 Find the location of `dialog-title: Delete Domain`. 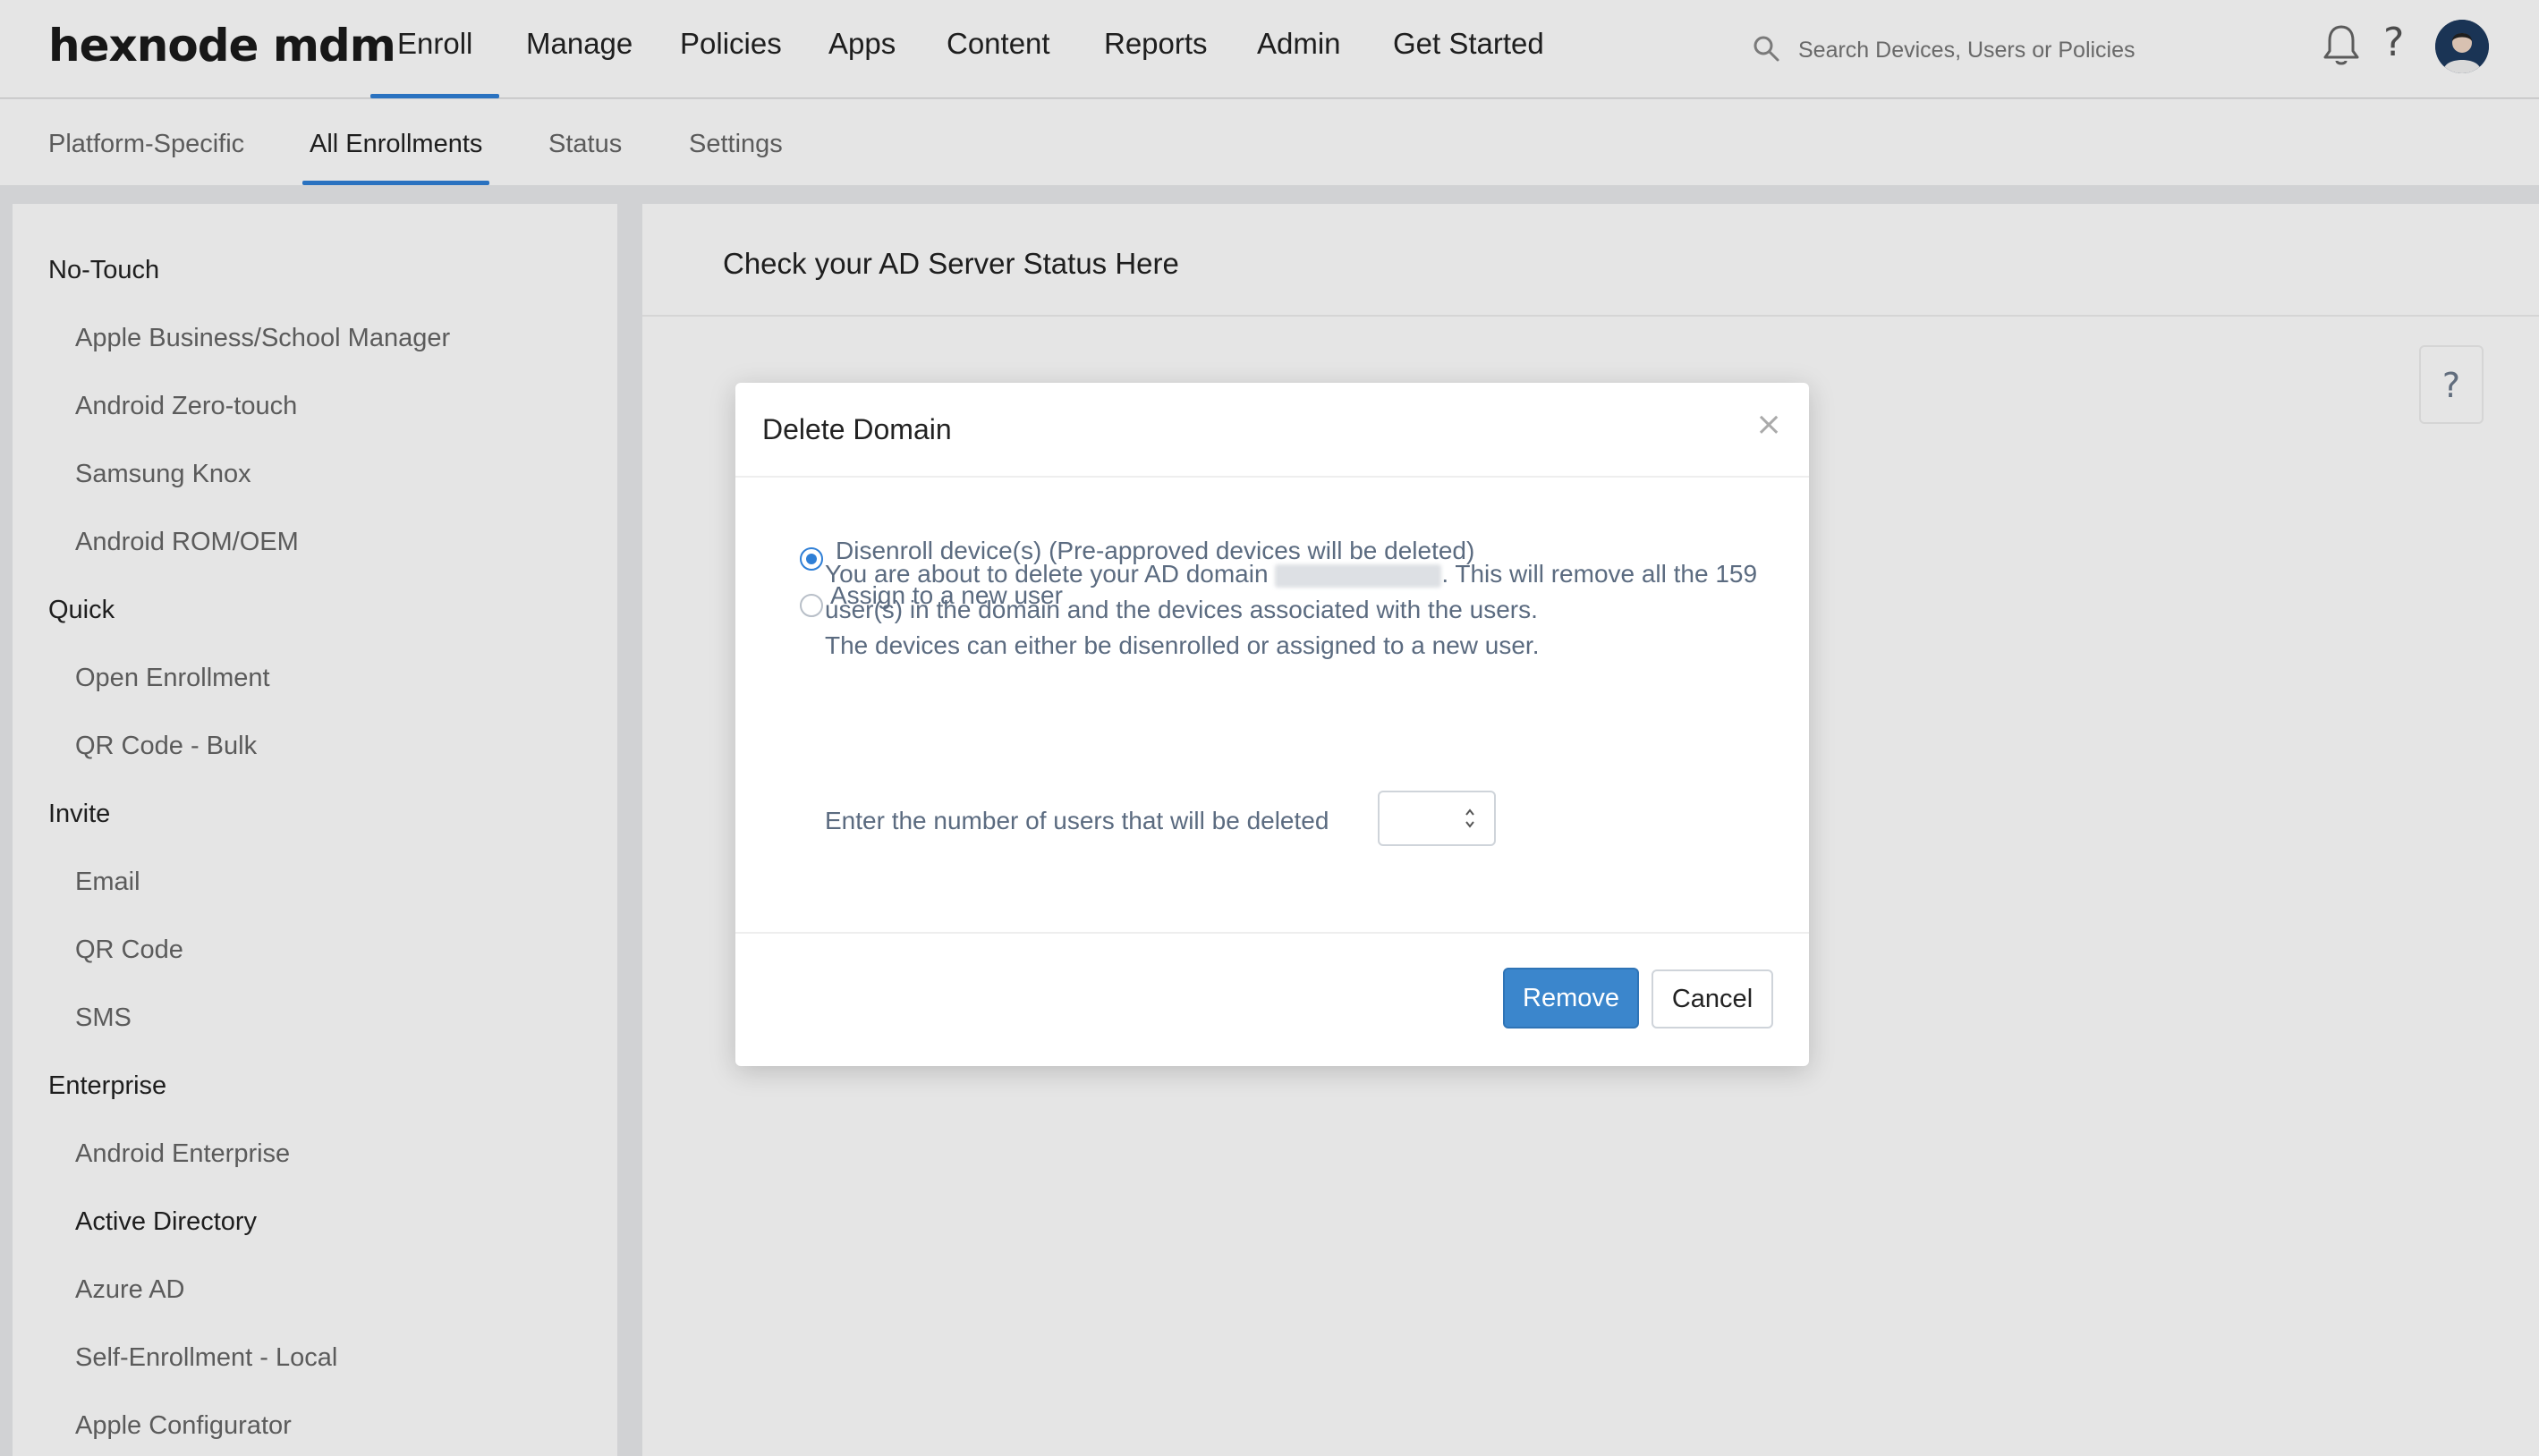

dialog-title: Delete Domain is located at coordinates (857, 429).